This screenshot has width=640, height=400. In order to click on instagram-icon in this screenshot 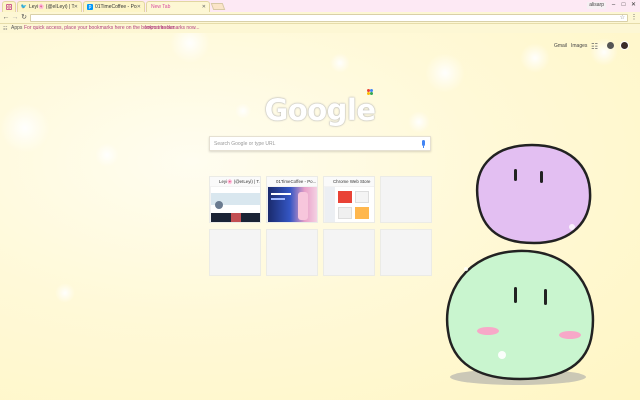, I will do `click(9, 7)`.